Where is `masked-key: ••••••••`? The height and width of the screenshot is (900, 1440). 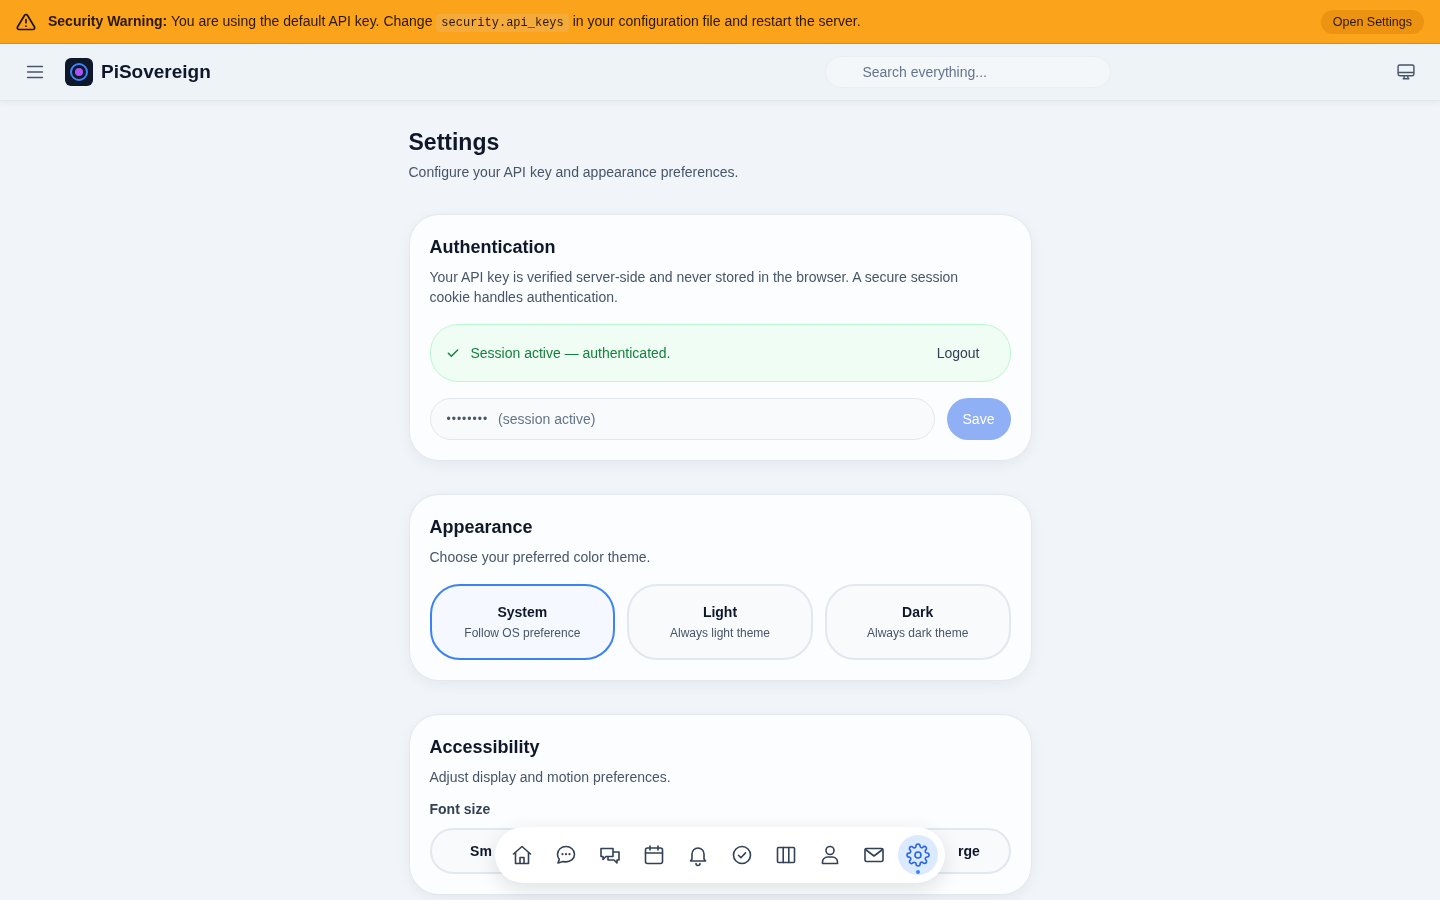
masked-key: •••••••• is located at coordinates (467, 419).